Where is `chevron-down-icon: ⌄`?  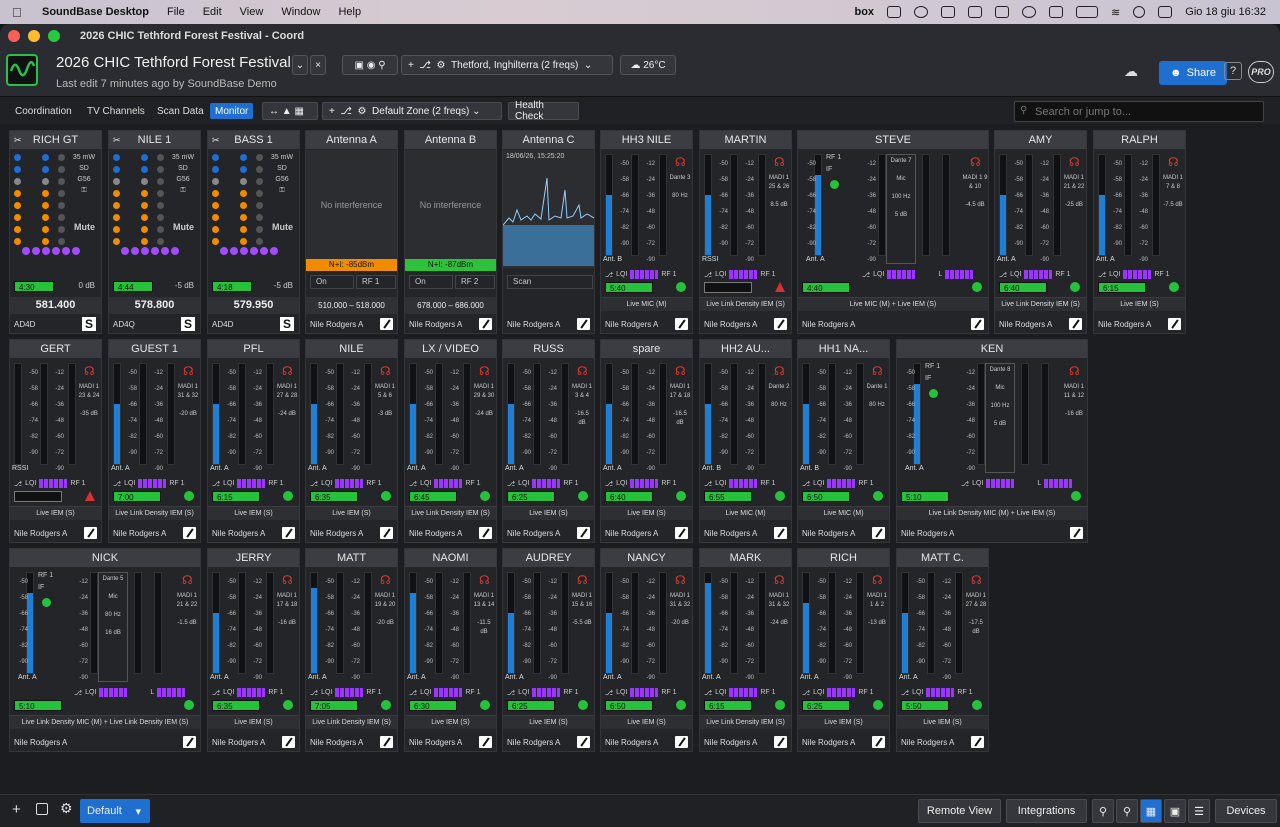 chevron-down-icon: ⌄ is located at coordinates (300, 65).